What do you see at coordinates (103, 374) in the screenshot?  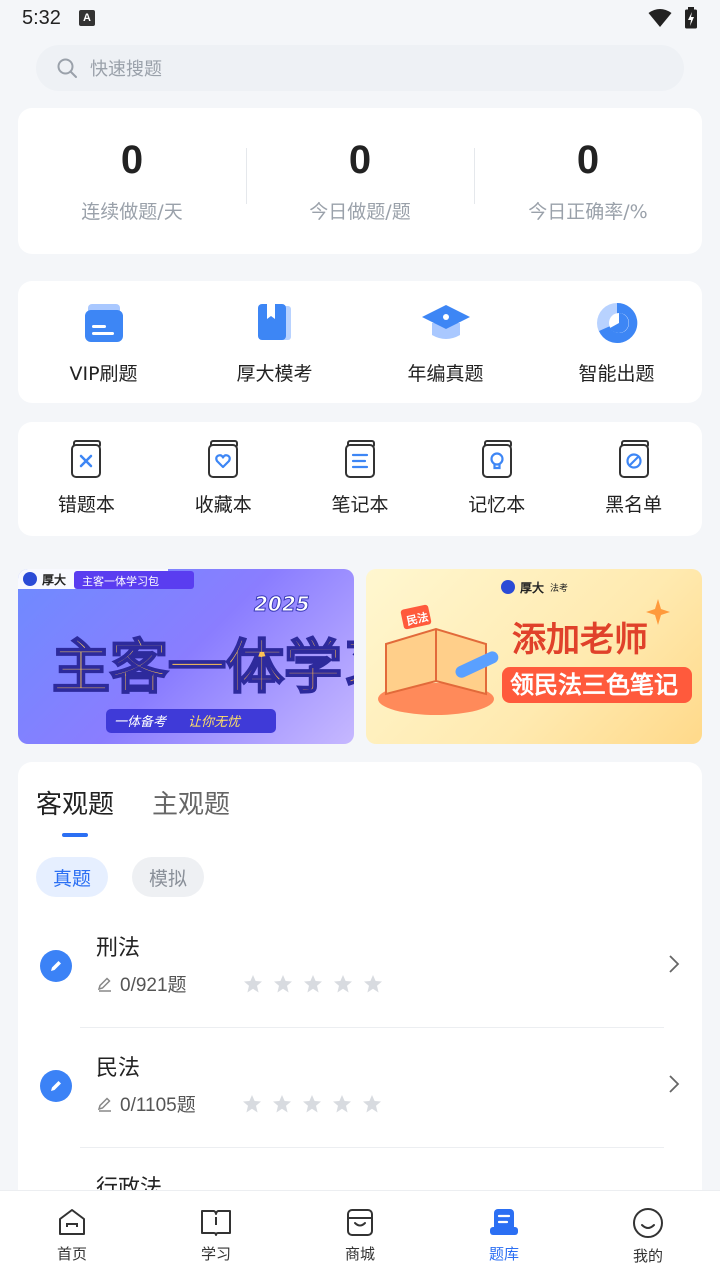 I see `feature-label: VIP刷题` at bounding box center [103, 374].